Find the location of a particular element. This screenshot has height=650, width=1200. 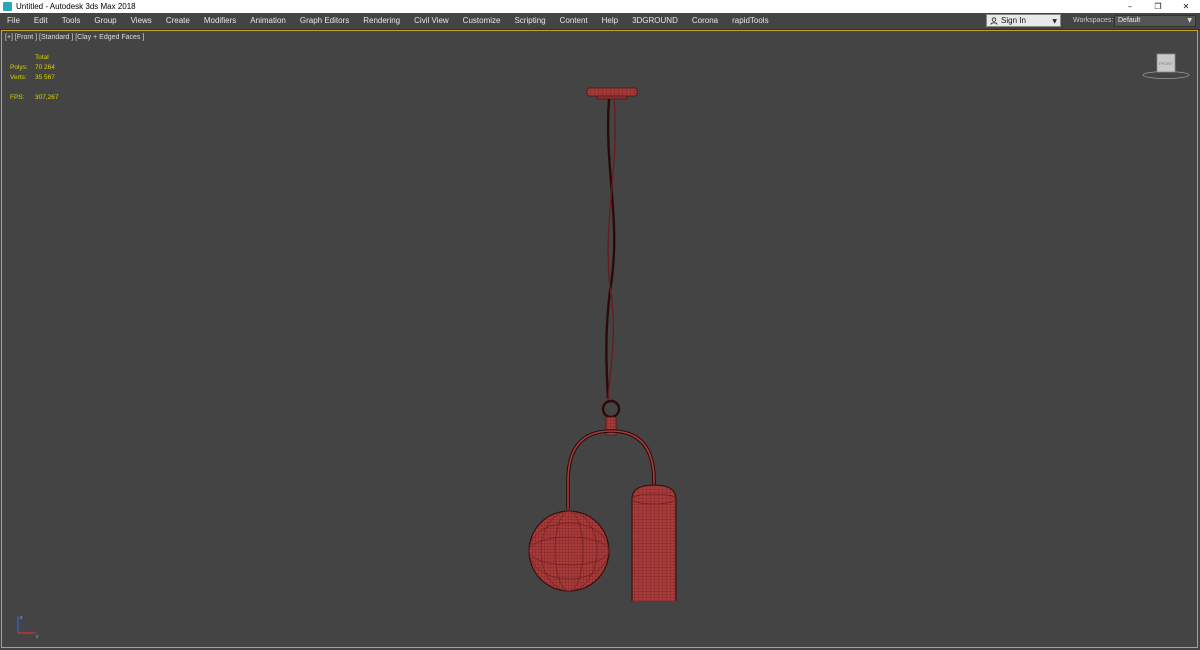

x-axis-label: x is located at coordinates (37, 636).